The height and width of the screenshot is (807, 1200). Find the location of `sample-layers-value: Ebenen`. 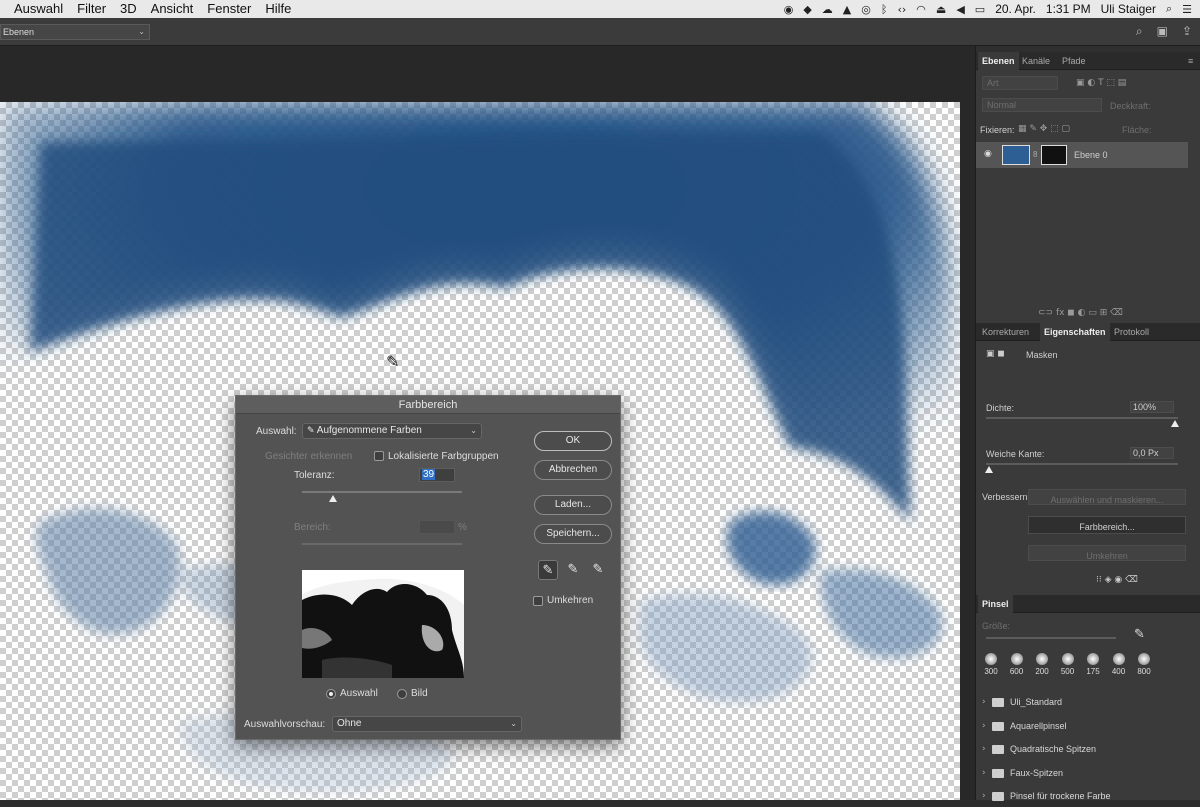

sample-layers-value: Ebenen is located at coordinates (19, 32).